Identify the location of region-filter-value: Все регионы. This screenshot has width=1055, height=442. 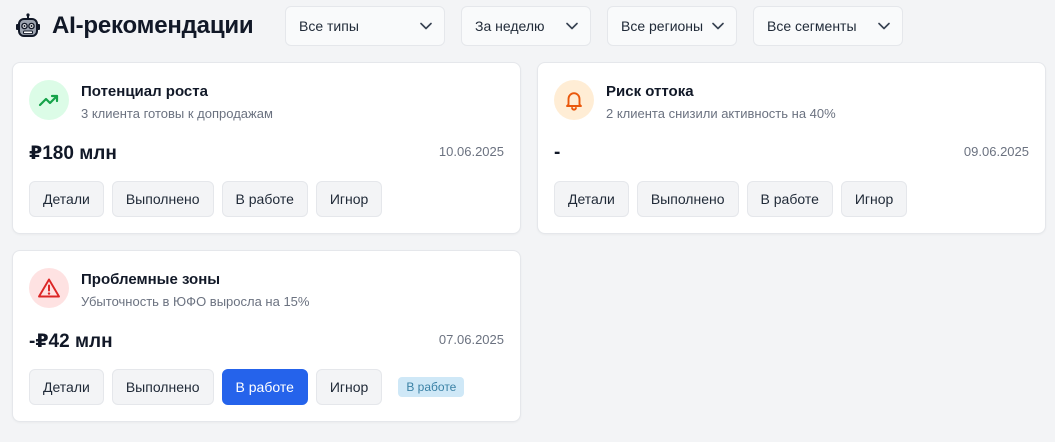
(662, 26).